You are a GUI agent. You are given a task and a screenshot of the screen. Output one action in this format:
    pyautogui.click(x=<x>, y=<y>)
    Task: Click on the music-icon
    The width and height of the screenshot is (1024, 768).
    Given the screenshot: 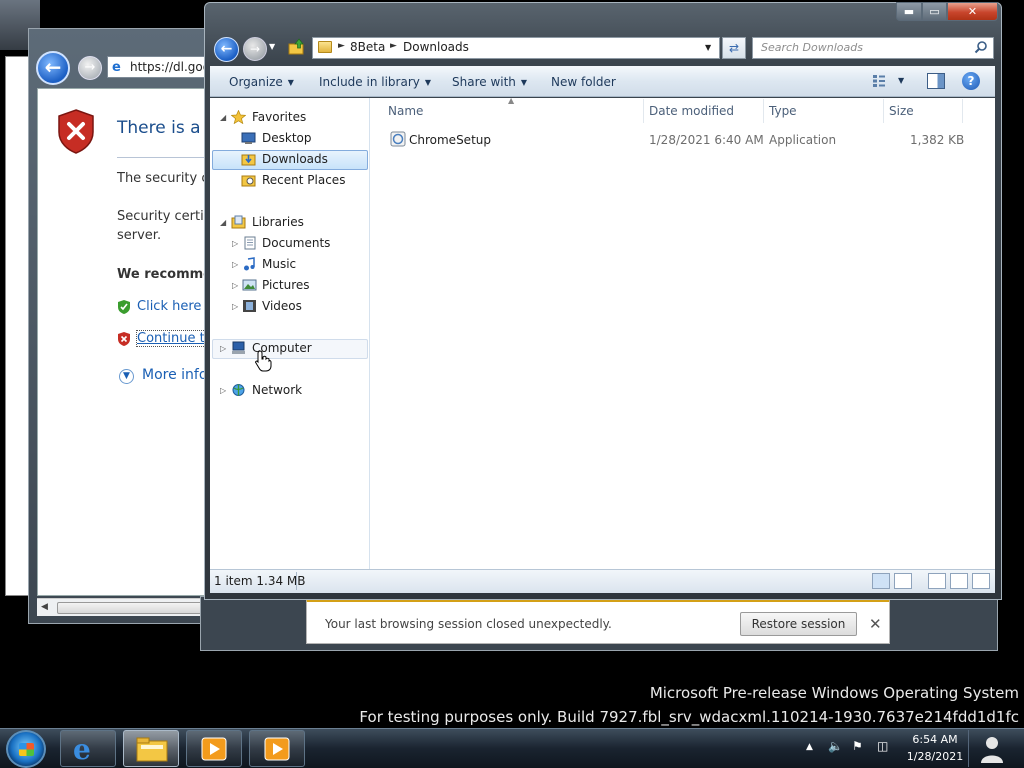 What is the action you would take?
    pyautogui.click(x=249, y=264)
    